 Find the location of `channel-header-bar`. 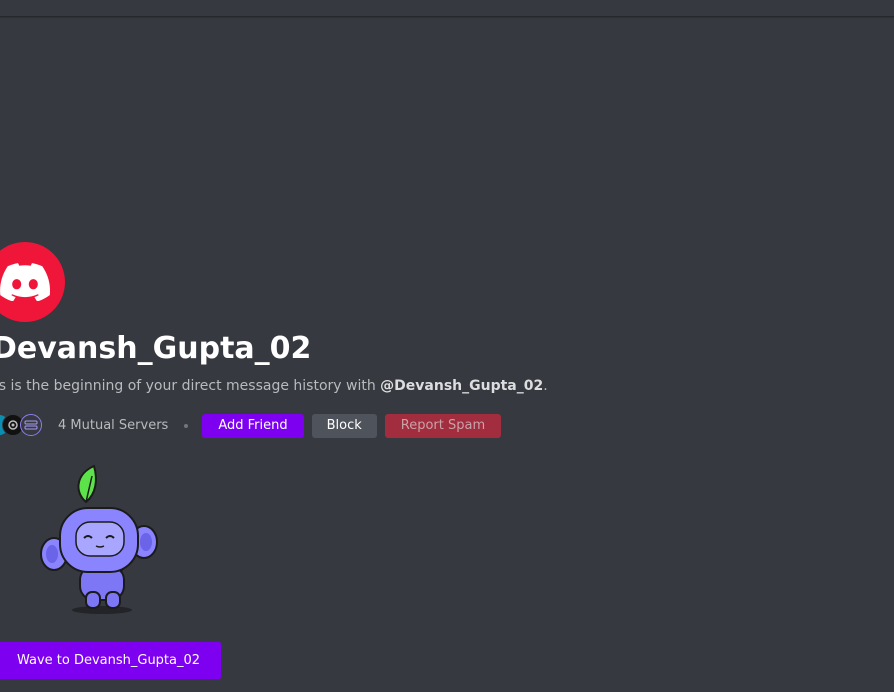

channel-header-bar is located at coordinates (447, 8).